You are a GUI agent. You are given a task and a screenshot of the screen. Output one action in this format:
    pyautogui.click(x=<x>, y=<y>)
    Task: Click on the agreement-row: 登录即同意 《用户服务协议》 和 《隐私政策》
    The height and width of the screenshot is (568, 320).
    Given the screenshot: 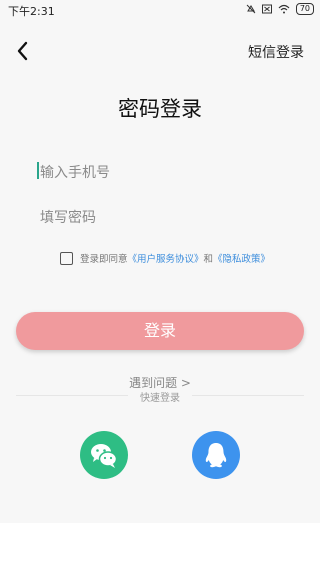 What is the action you would take?
    pyautogui.click(x=165, y=258)
    